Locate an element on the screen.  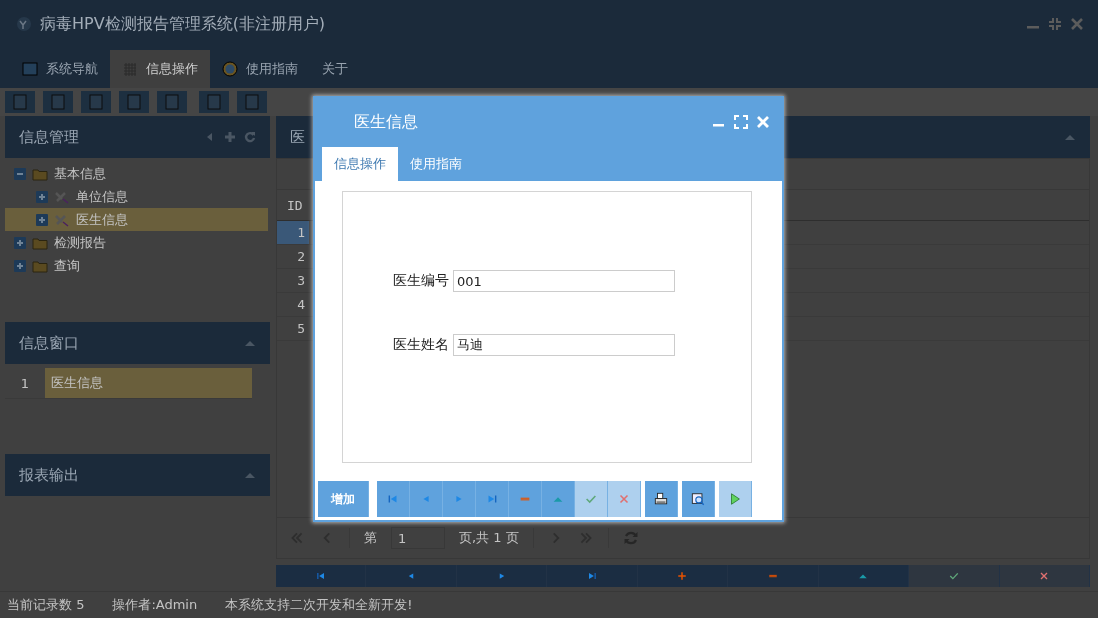
column-header: ID is located at coordinates (294, 205).